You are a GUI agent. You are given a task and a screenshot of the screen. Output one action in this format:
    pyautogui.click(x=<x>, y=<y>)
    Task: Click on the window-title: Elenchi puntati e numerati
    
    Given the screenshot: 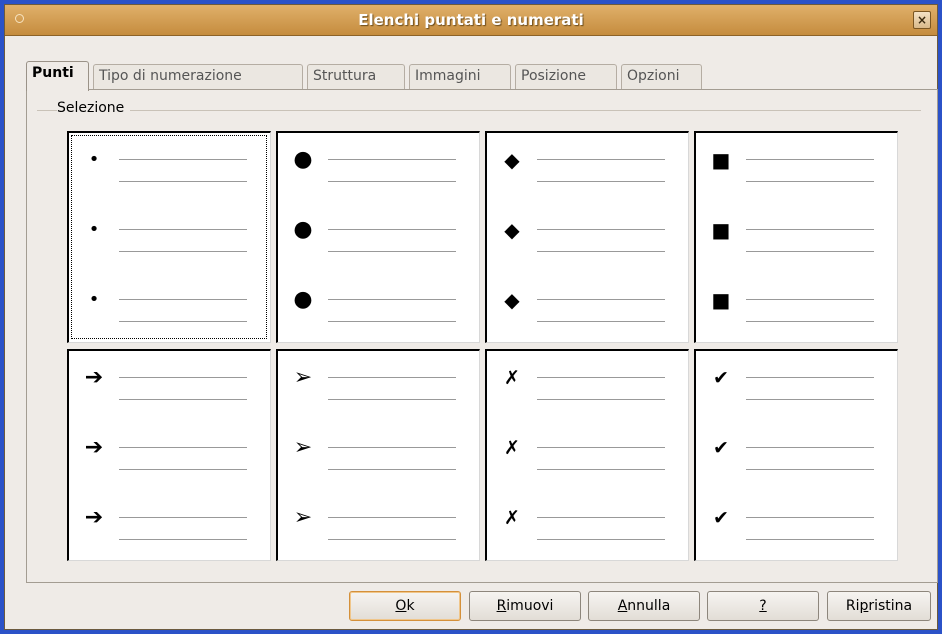 What is the action you would take?
    pyautogui.click(x=471, y=20)
    